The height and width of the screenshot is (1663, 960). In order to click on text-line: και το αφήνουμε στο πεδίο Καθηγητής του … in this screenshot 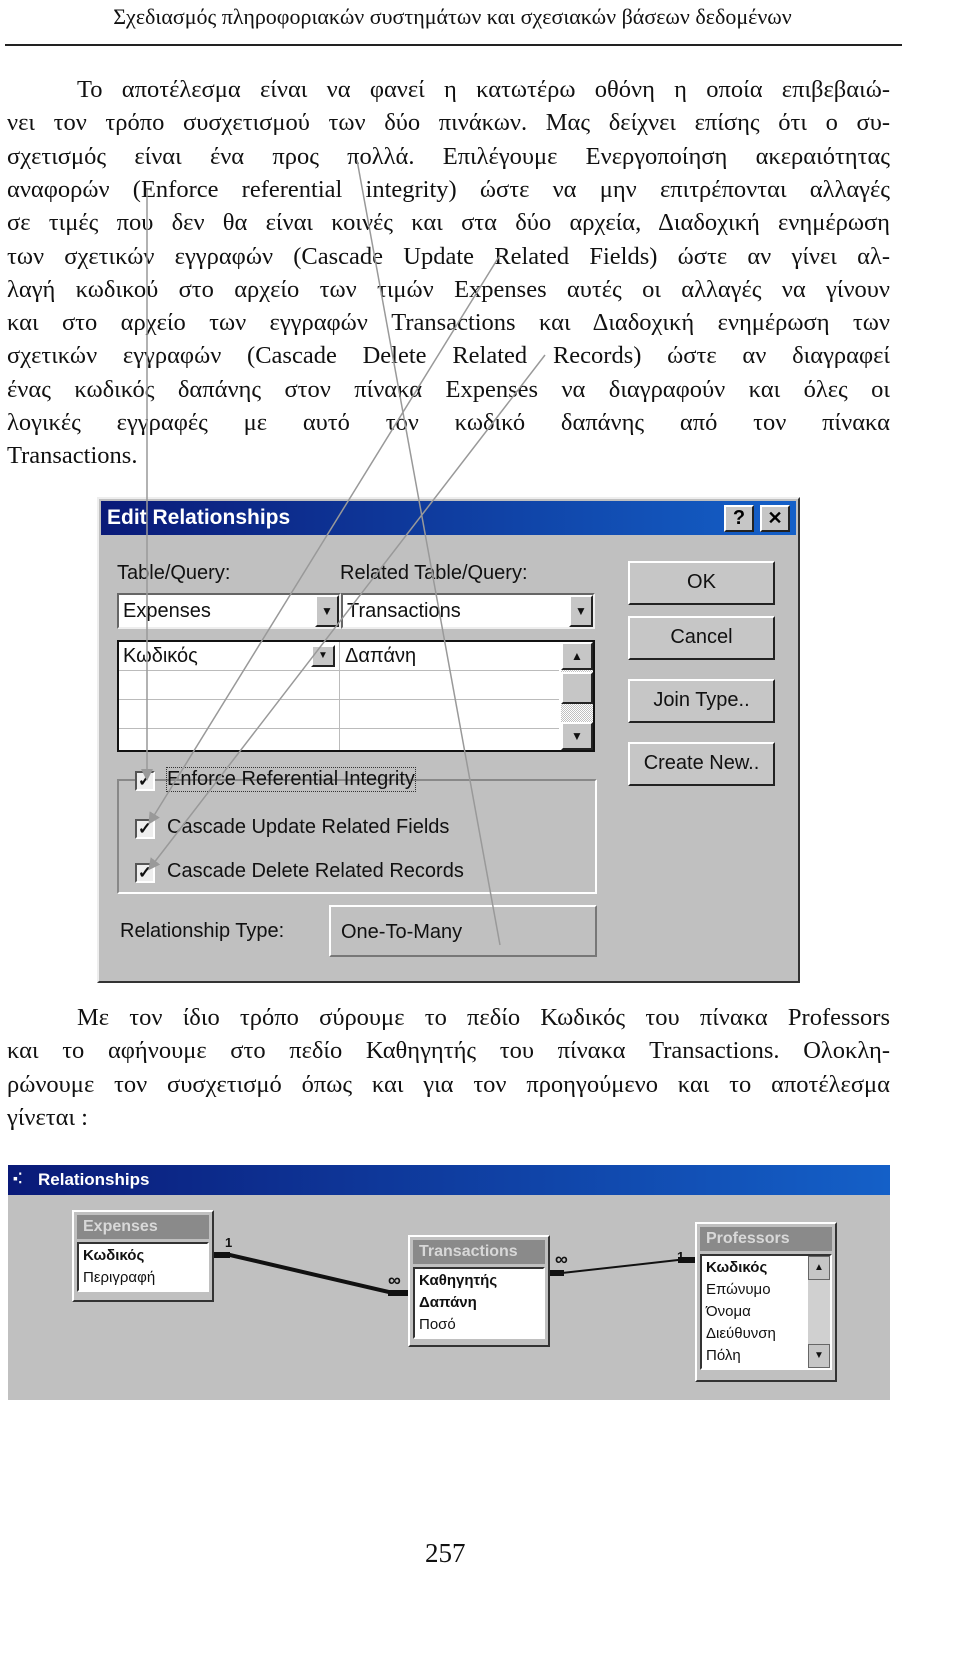, I will do `click(448, 1051)`.